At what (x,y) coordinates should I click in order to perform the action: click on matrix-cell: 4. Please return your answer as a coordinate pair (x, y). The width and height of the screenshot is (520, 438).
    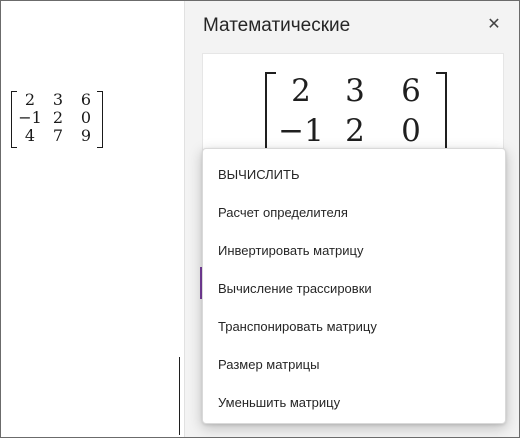
    Looking at the image, I should click on (30, 135).